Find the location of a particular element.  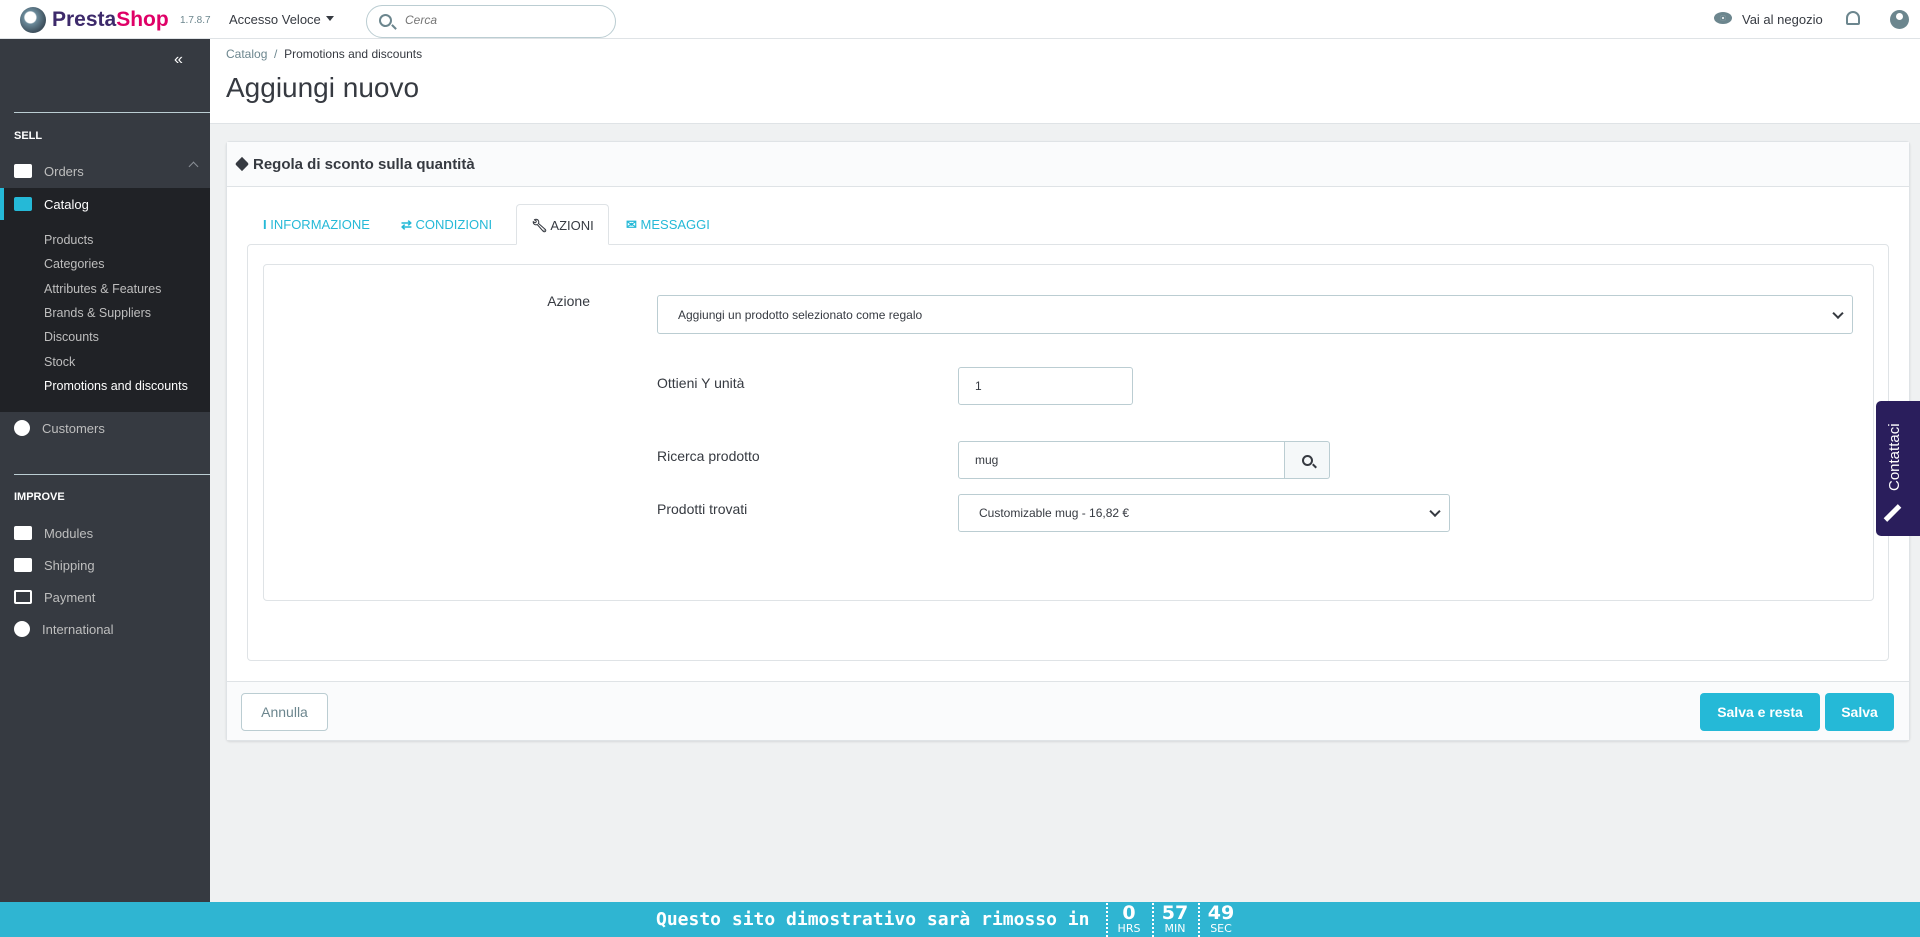

search-input is located at coordinates (500, 20).